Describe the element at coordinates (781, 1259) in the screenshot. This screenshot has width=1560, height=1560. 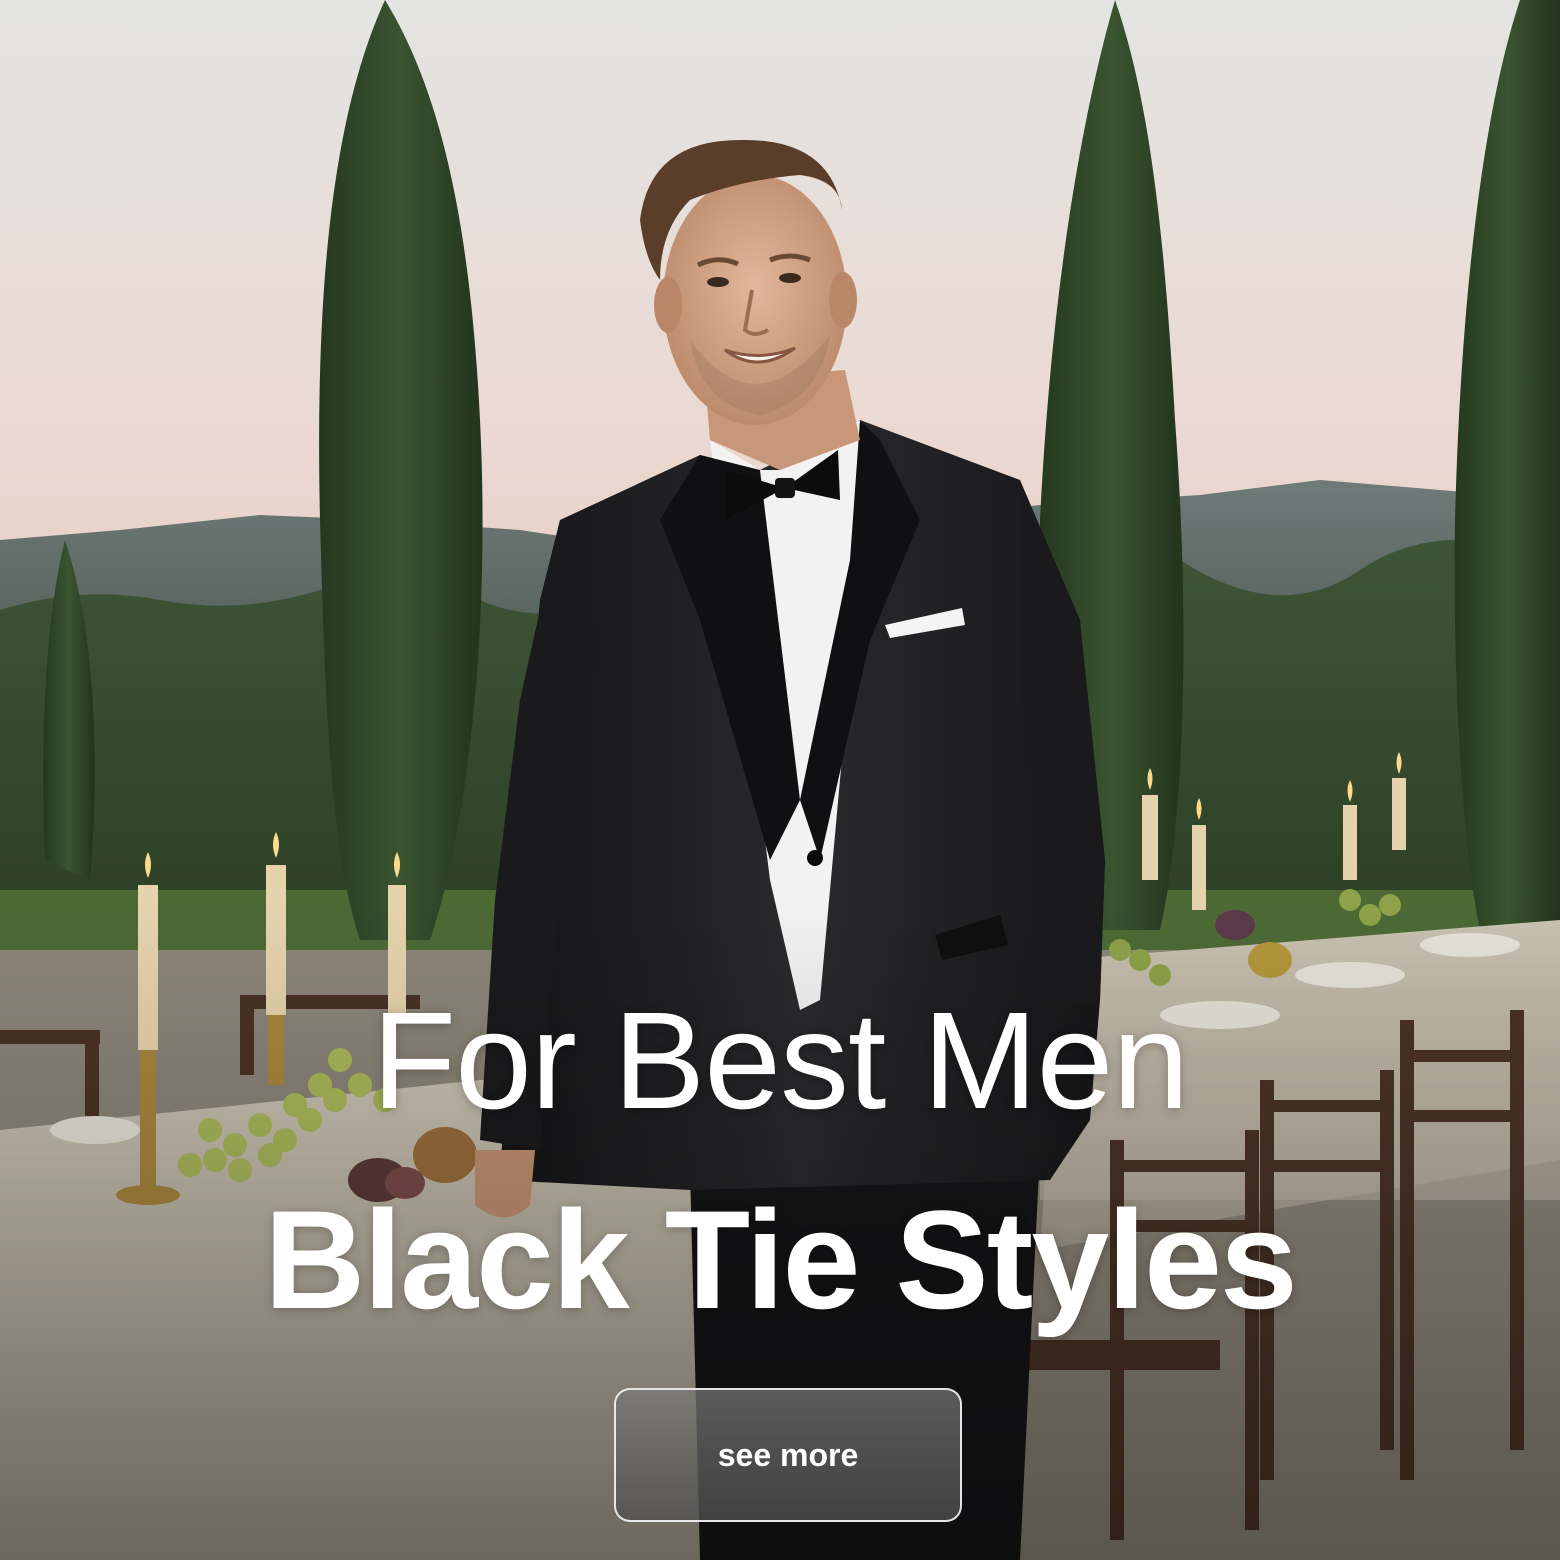
I see `headline-title: Black Tie Styles` at that location.